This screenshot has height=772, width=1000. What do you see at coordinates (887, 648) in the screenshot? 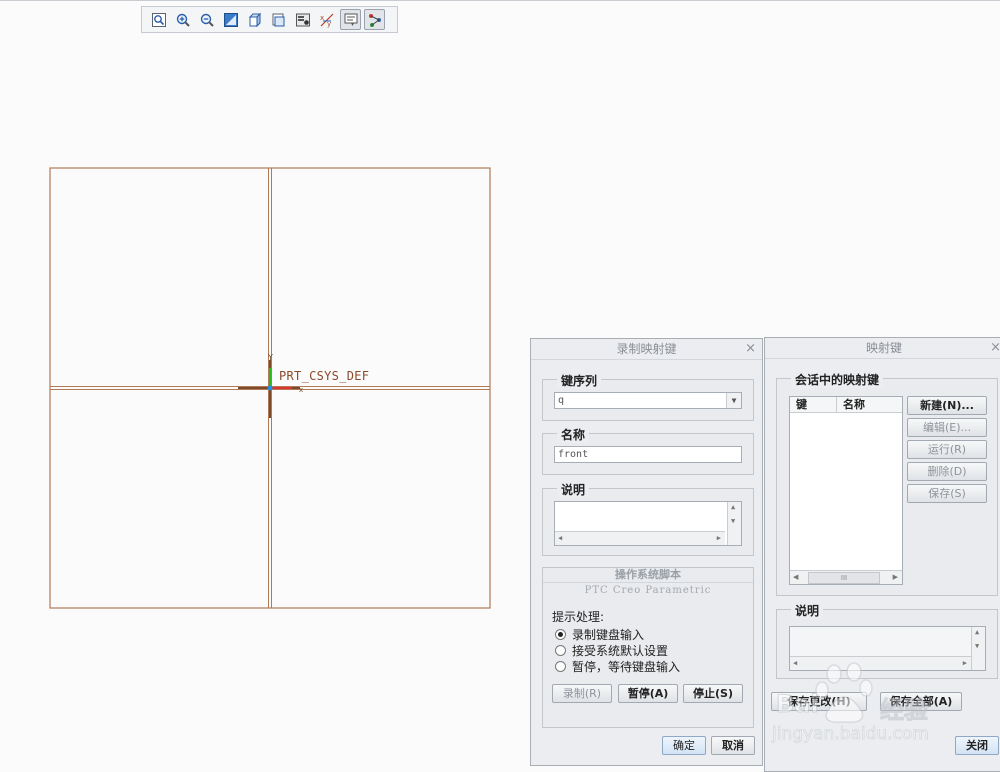
I see `mapkey-description-textarea: ▲ ▼ ◀ ▶` at bounding box center [887, 648].